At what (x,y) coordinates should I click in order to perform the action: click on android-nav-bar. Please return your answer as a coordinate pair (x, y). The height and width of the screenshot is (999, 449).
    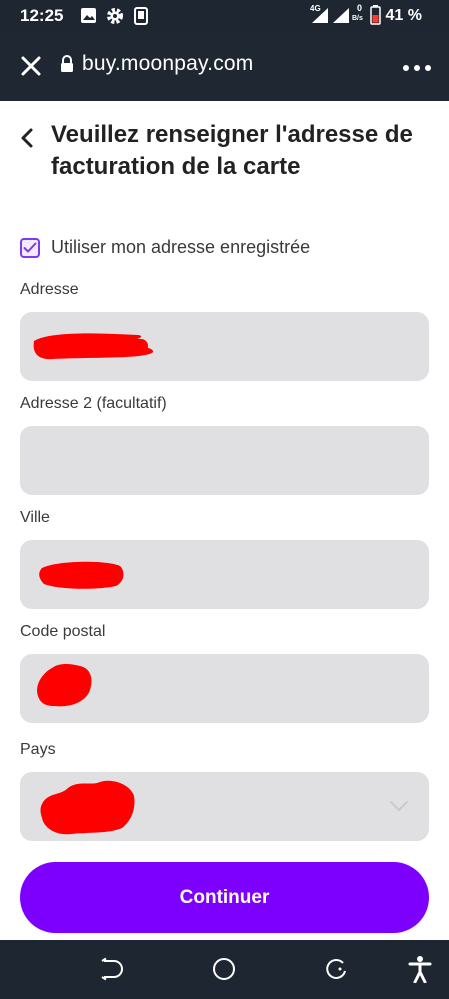
    Looking at the image, I should click on (224, 969).